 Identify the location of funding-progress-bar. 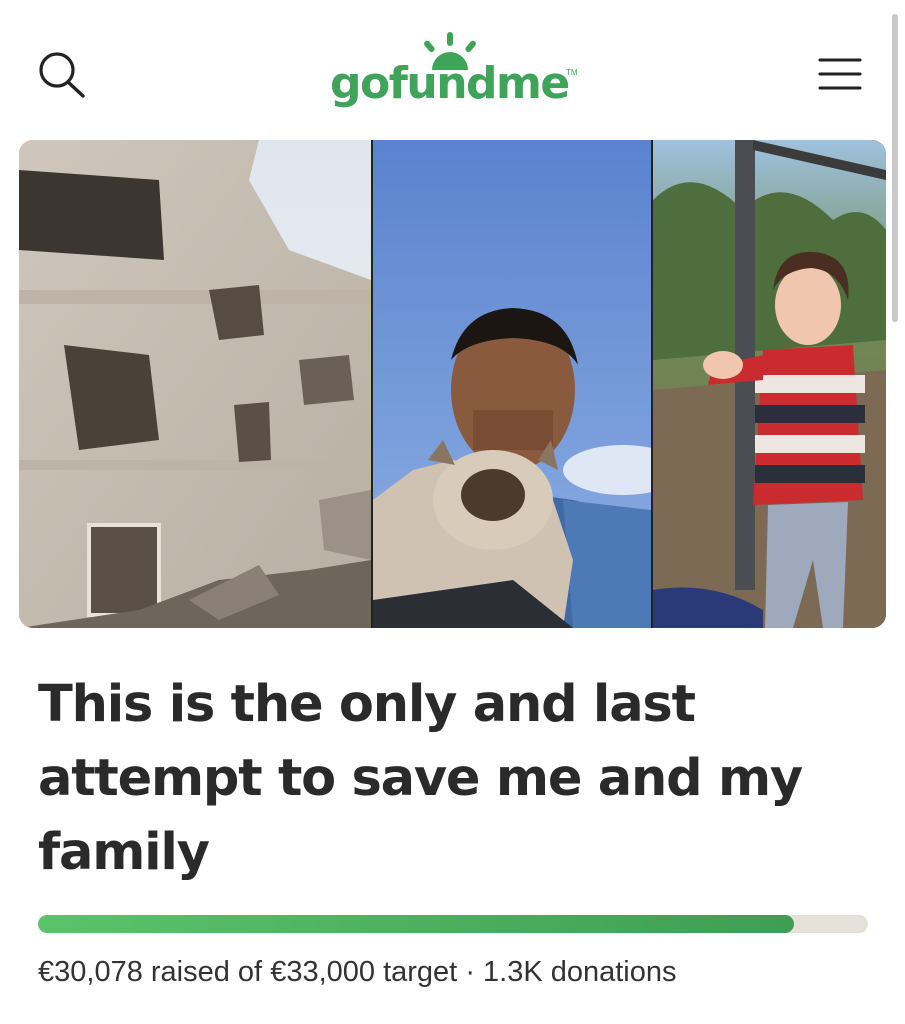
(453, 924).